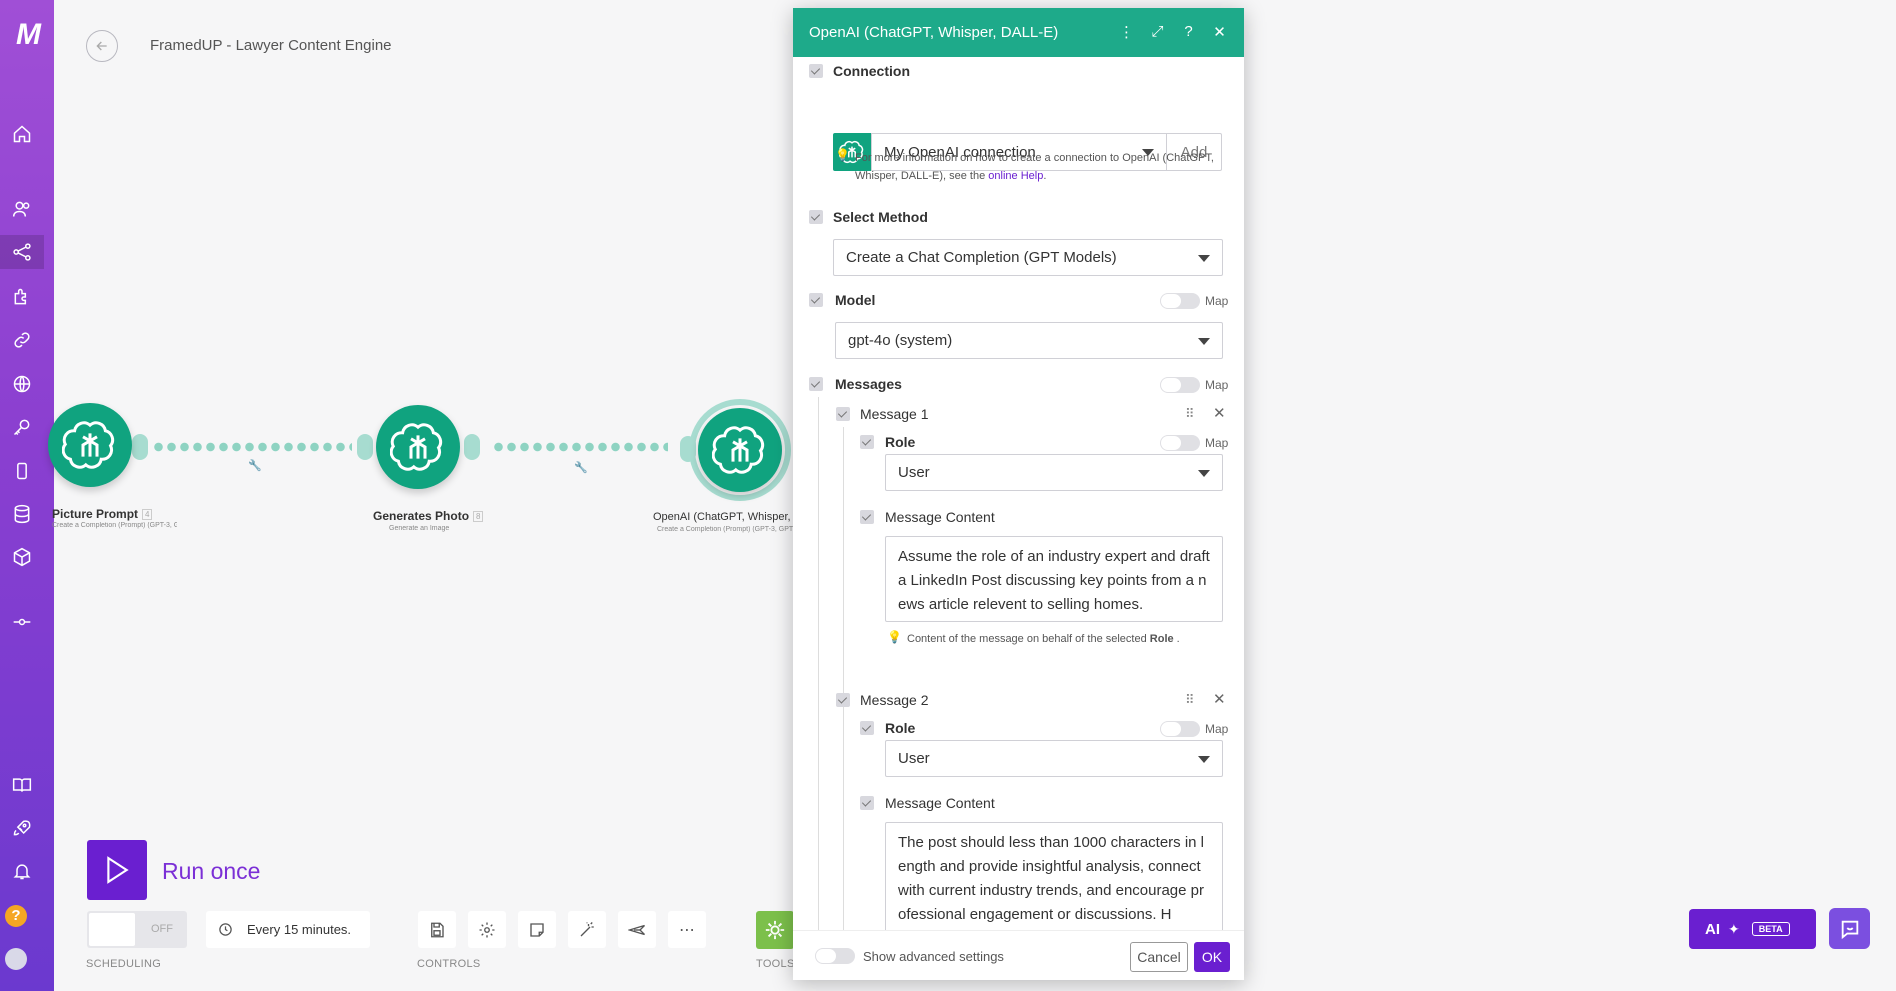 The image size is (1896, 991). Describe the element at coordinates (894, 700) in the screenshot. I see `message-2-label: Message 2` at that location.